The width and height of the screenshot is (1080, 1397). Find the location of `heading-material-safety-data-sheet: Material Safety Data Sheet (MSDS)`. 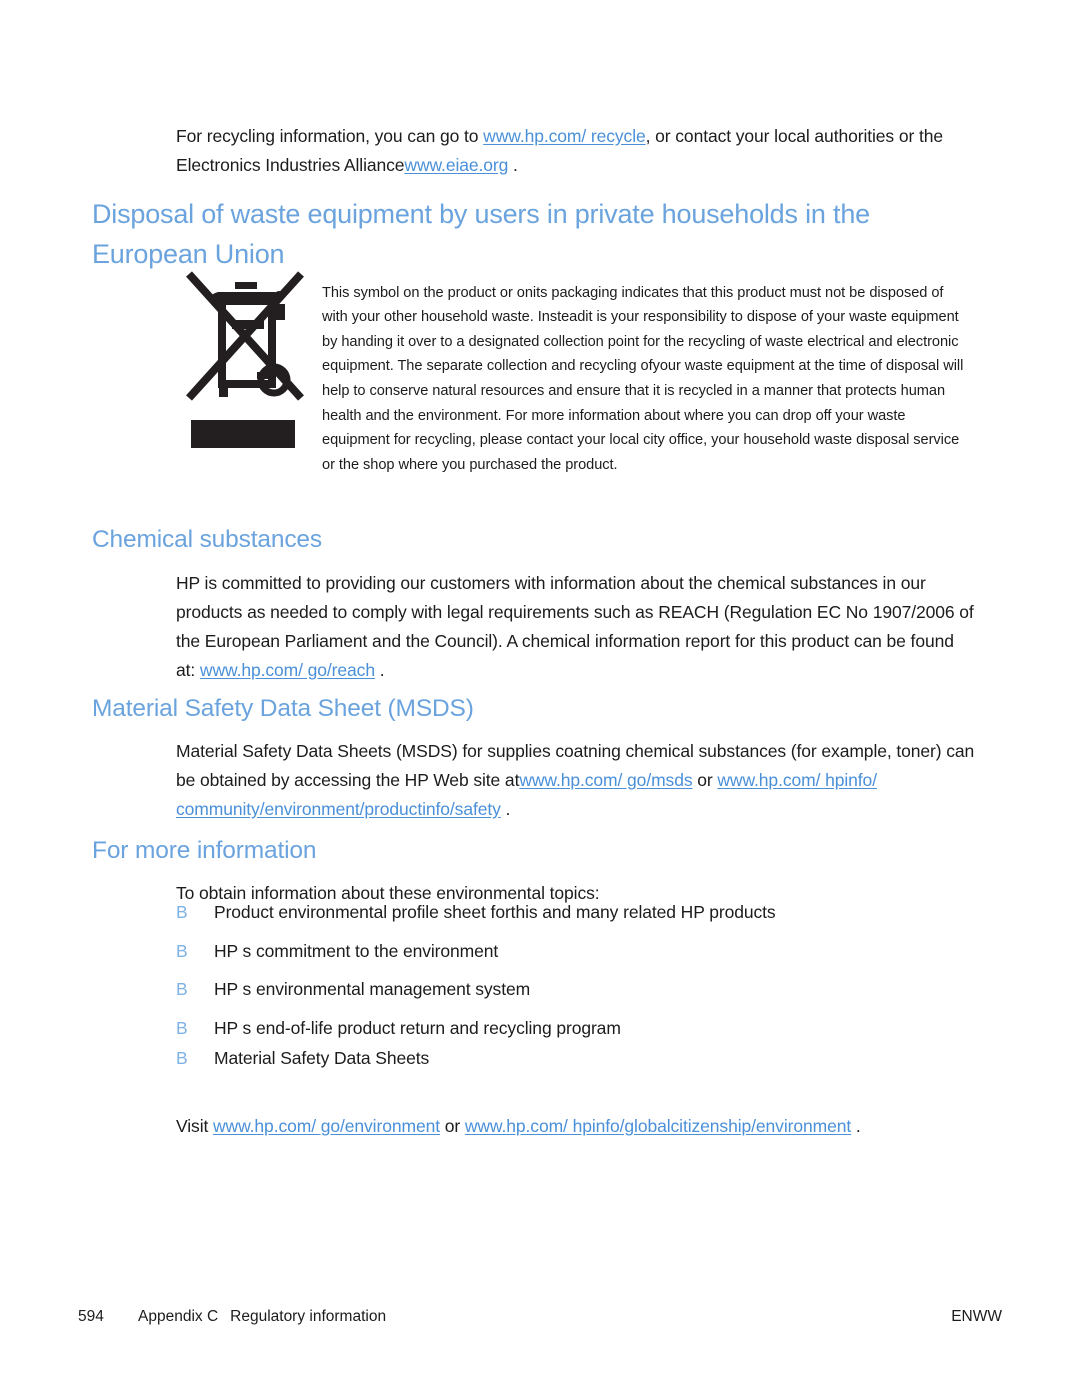

heading-material-safety-data-sheet: Material Safety Data Sheet (MSDS) is located at coordinates (283, 709).